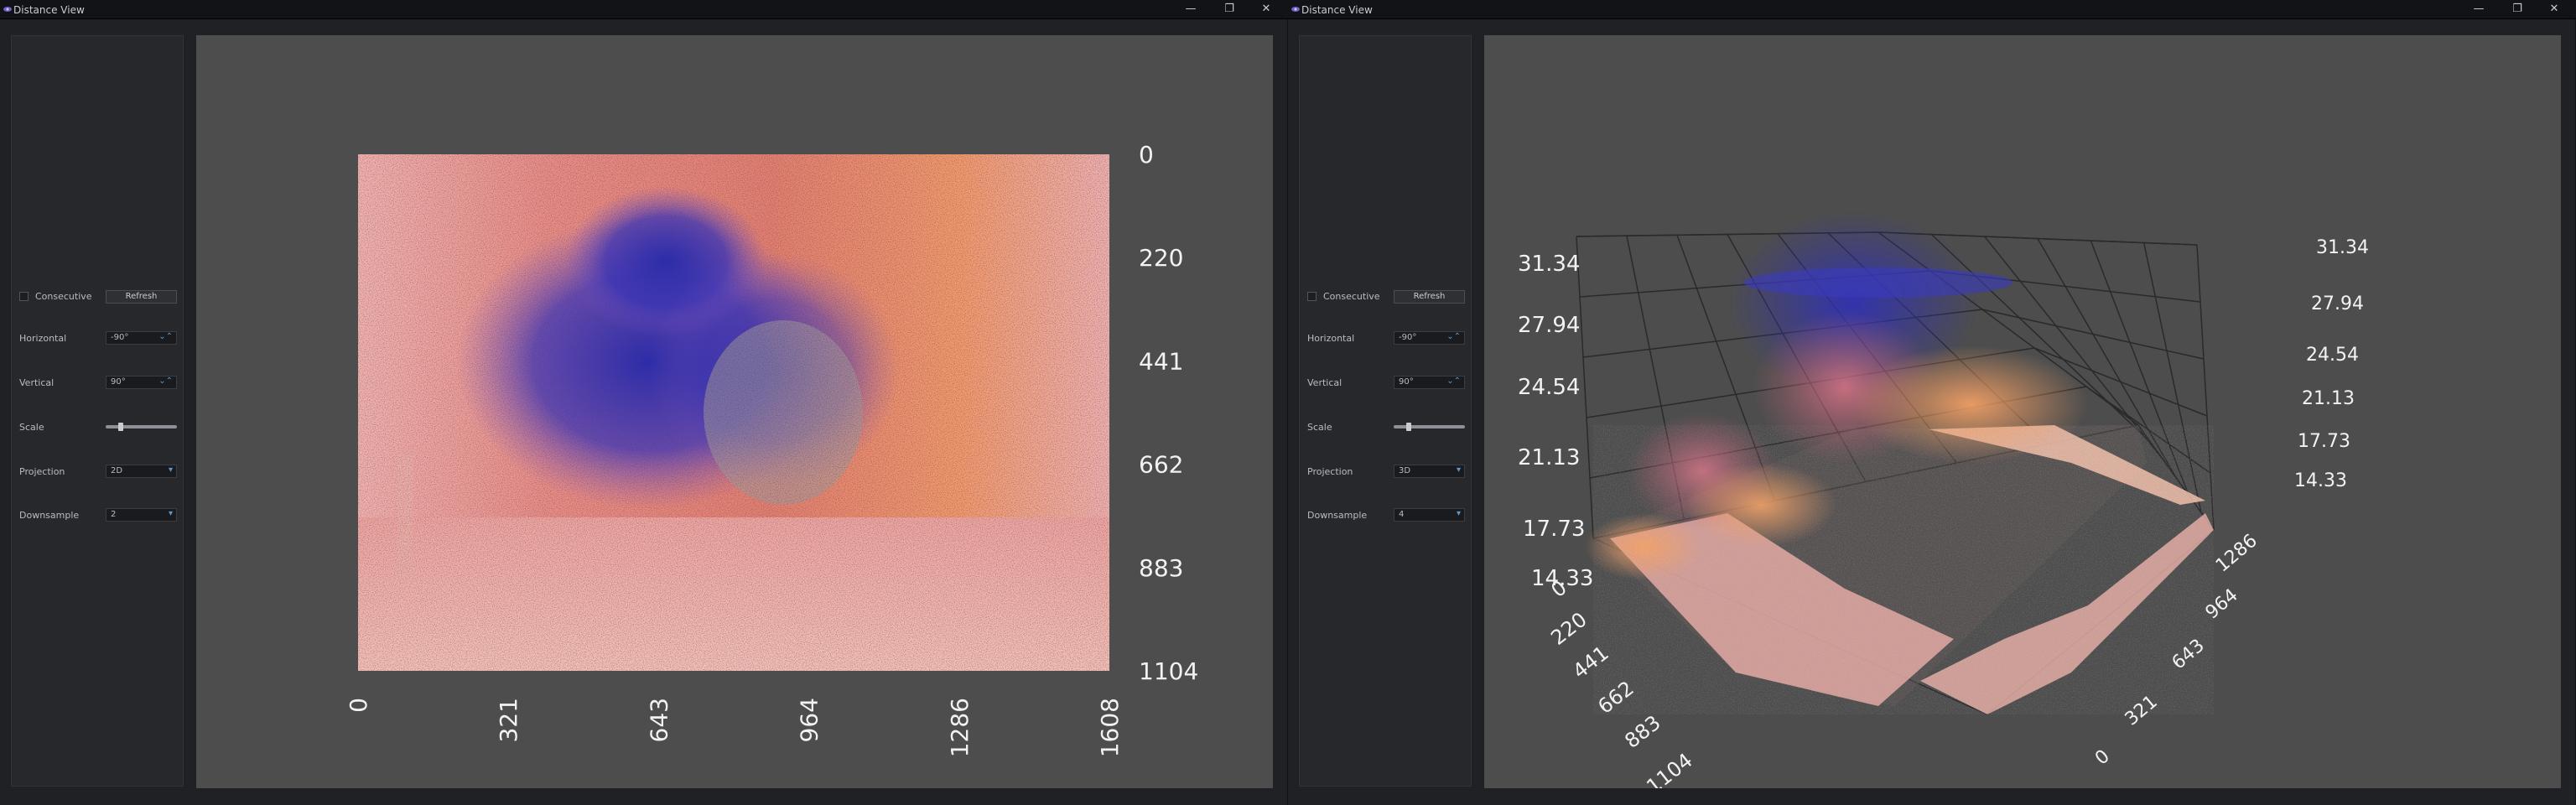 This screenshot has width=2576, height=805. I want to click on x-tick-labels: 0 321 643 964 1286 1608, so click(734, 727).